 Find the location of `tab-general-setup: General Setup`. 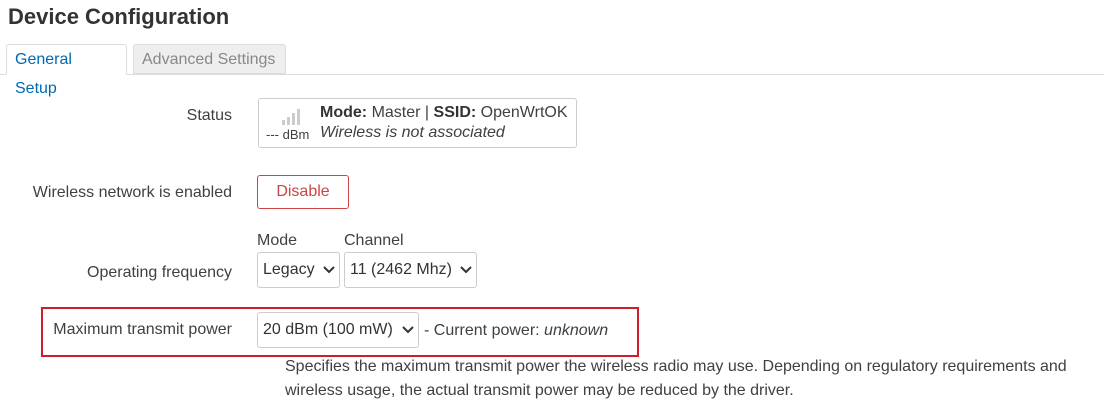

tab-general-setup: General Setup is located at coordinates (66, 70).